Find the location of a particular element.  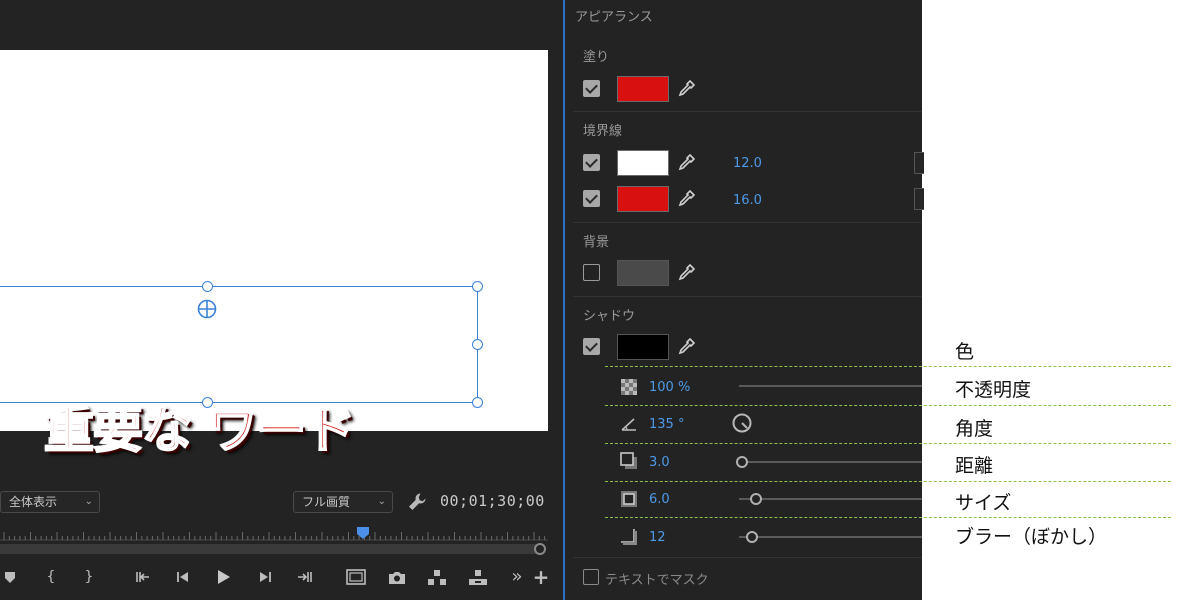

shadow-blur-slider is located at coordinates (830, 537).